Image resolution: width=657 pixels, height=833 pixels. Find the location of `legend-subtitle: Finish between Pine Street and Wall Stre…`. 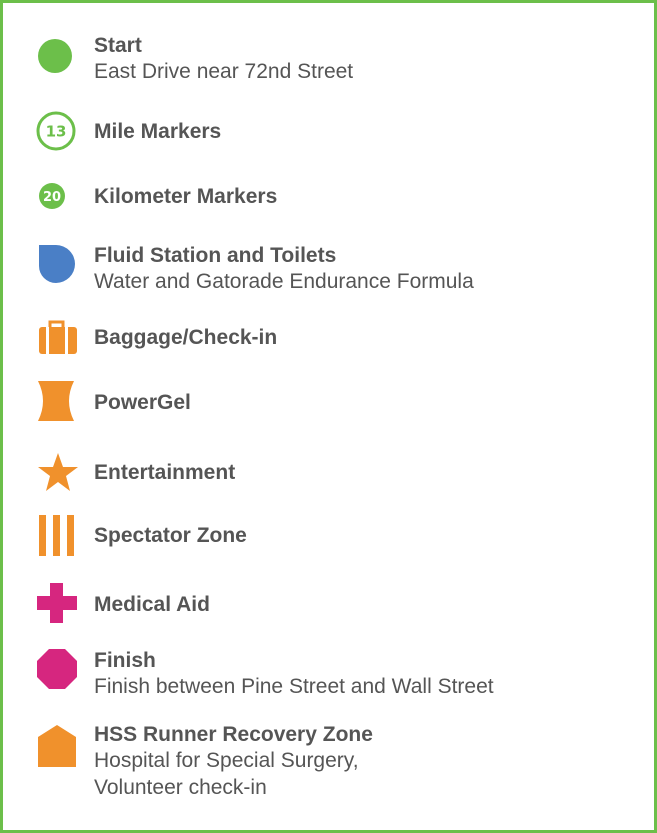

legend-subtitle: Finish between Pine Street and Wall Stre… is located at coordinates (294, 686).